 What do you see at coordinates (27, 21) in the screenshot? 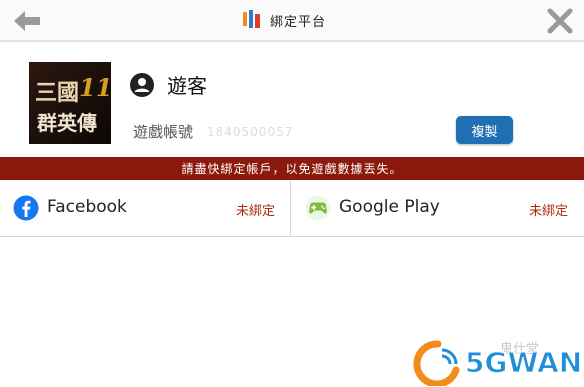
I see `arrow-left-icon` at bounding box center [27, 21].